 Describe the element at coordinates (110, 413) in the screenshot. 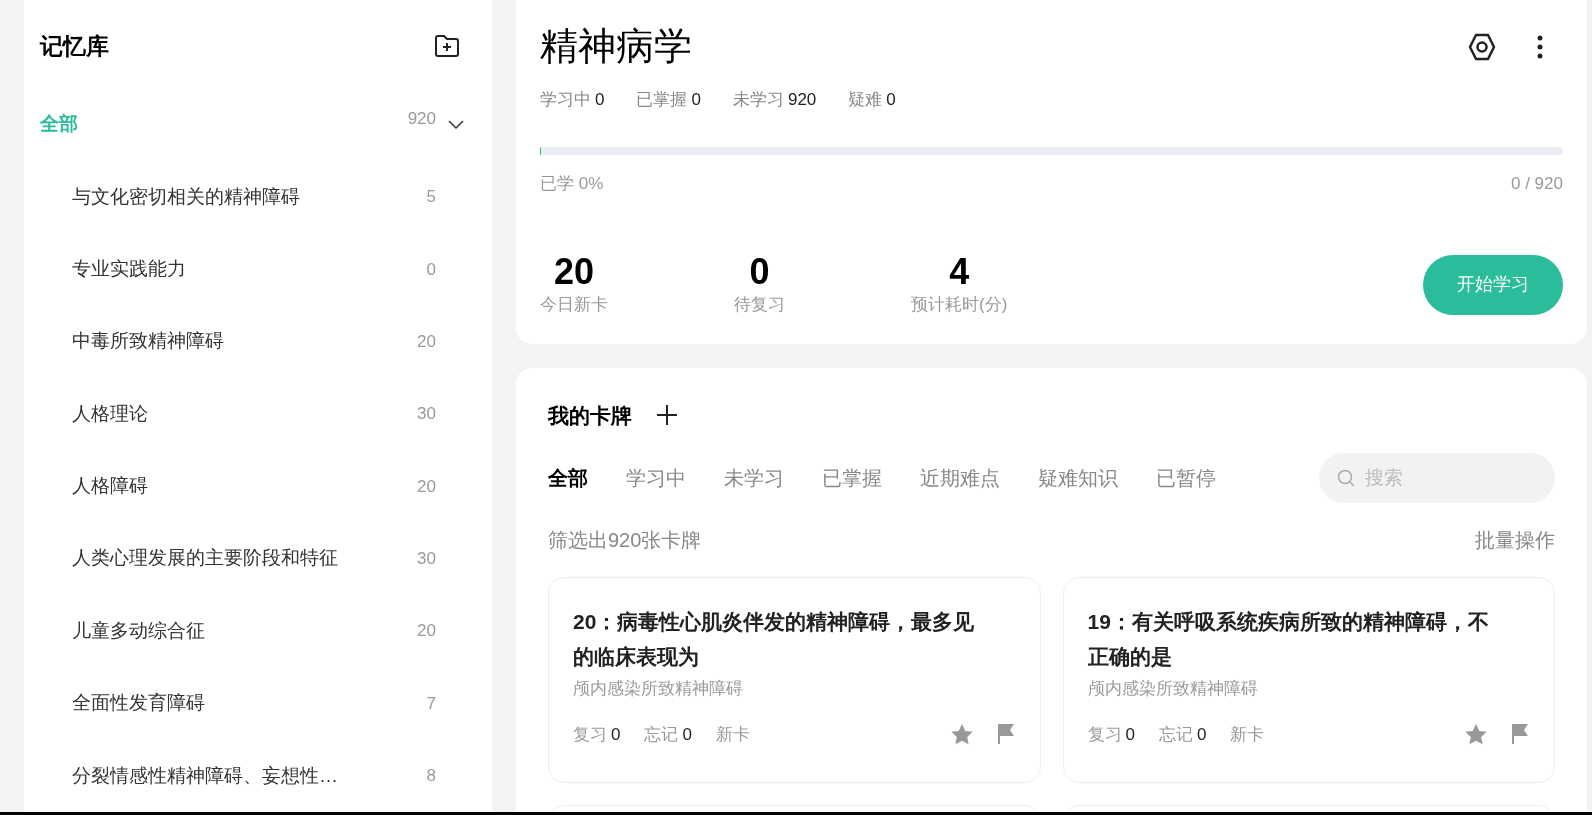

I see `category-label: 人格理论` at that location.